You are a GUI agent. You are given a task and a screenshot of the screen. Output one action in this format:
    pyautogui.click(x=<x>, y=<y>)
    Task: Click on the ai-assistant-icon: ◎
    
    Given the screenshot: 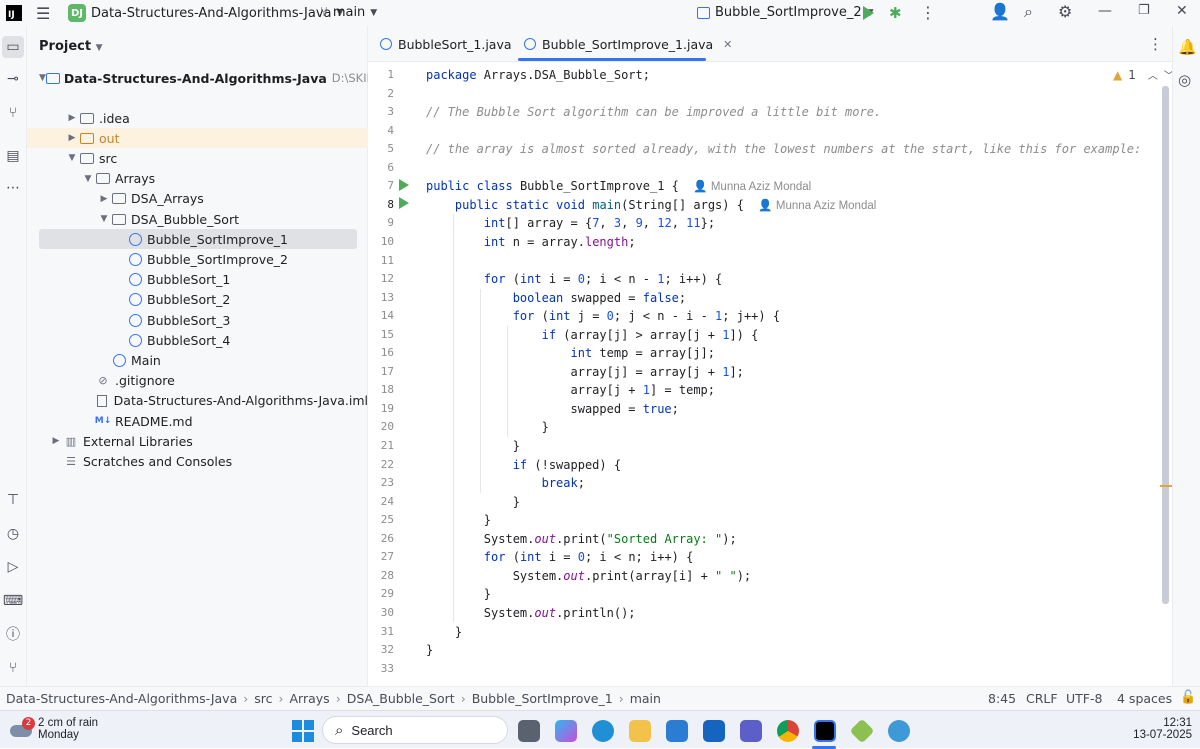 What is the action you would take?
    pyautogui.click(x=1184, y=80)
    